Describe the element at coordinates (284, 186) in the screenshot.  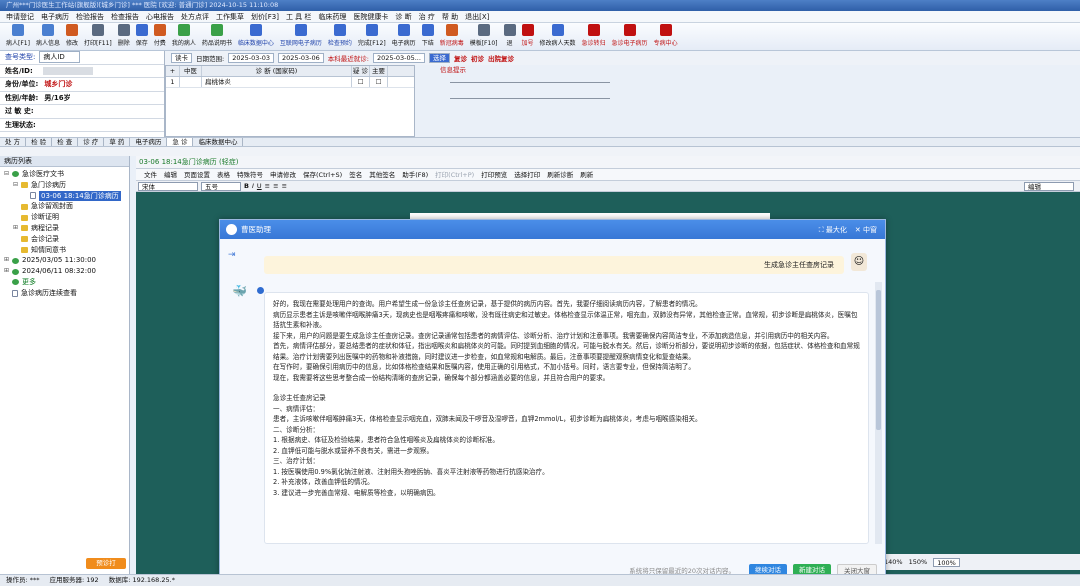
I see `align-right-icon: ≡` at that location.